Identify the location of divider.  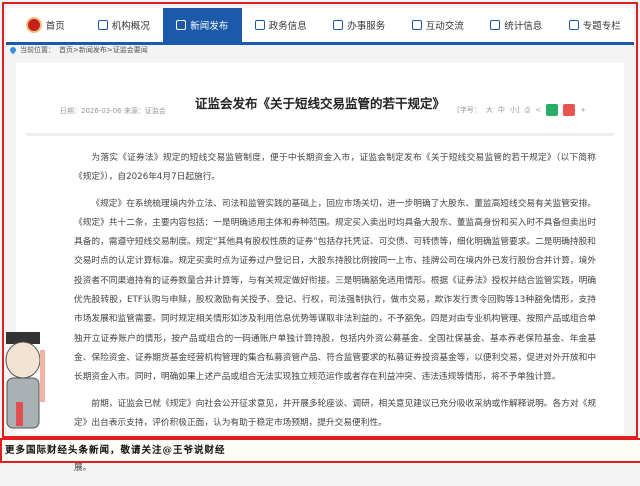
(320, 134).